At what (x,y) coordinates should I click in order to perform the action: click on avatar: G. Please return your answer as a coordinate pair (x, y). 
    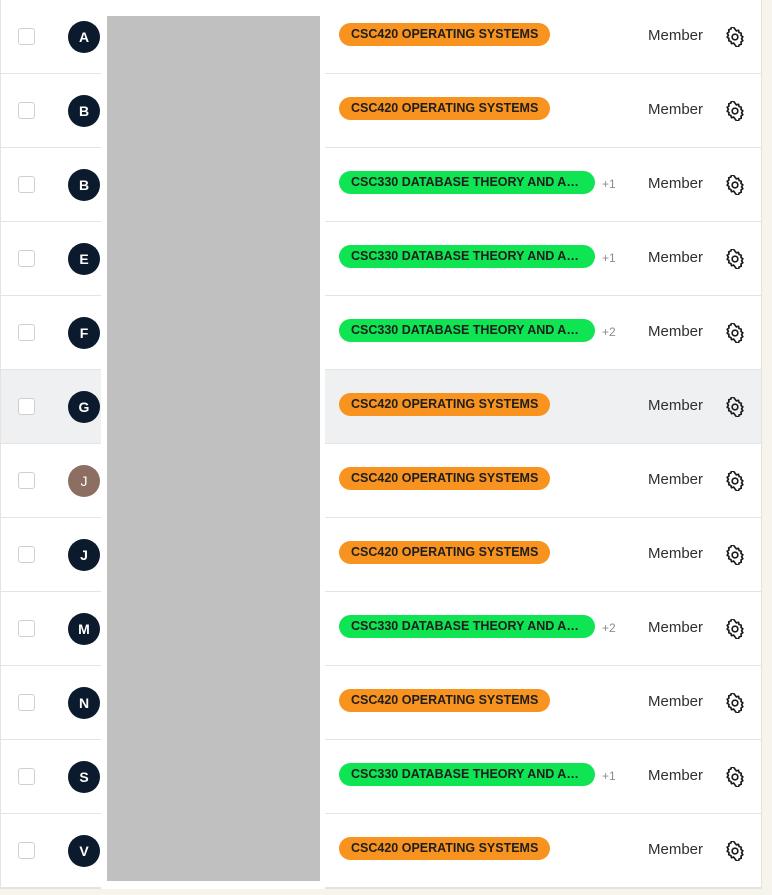
    Looking at the image, I should click on (84, 406).